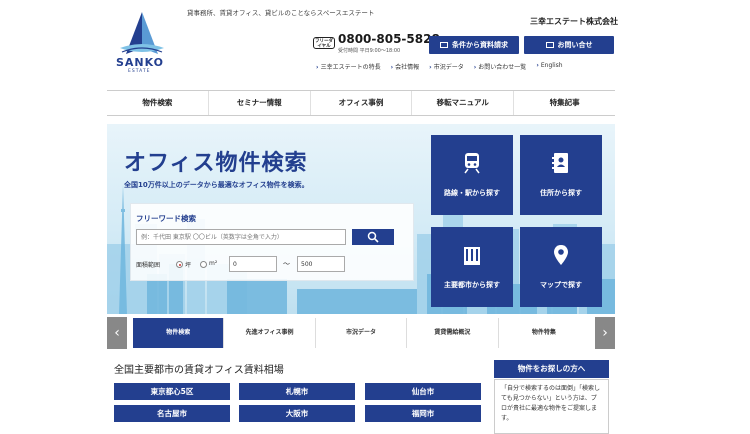 This screenshot has height=434, width=750. Describe the element at coordinates (564, 103) in the screenshot. I see `nav-feature-articles: 特集記事` at that location.